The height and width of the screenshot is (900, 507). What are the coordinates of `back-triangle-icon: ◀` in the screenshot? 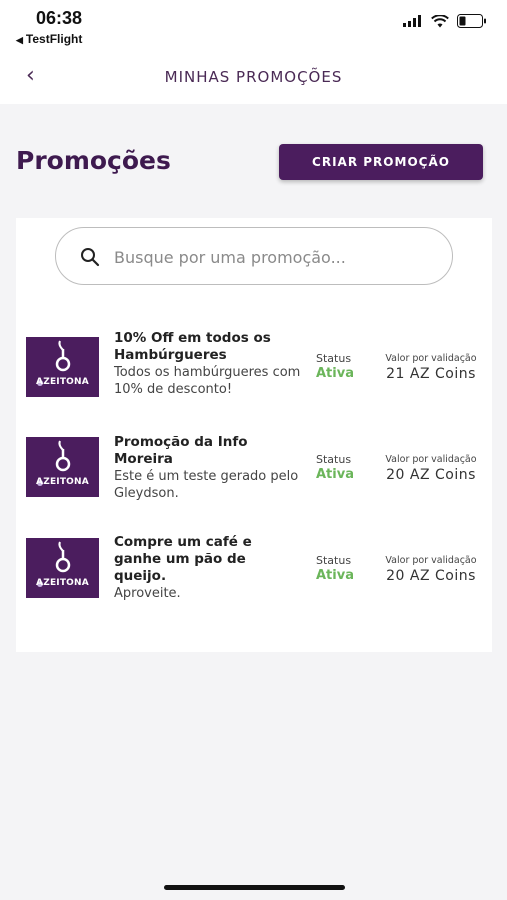 It's located at (19, 40).